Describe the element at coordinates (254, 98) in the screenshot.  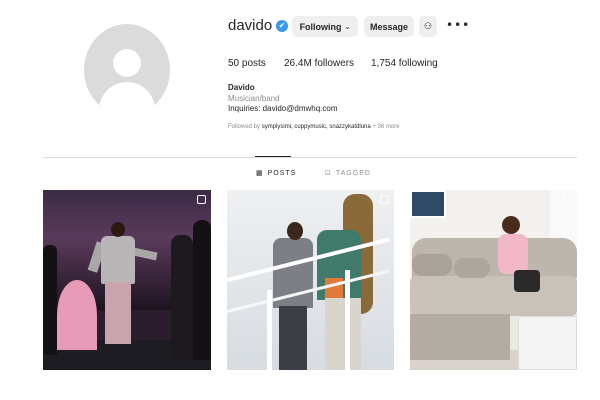
I see `profile-category: Musician/band` at that location.